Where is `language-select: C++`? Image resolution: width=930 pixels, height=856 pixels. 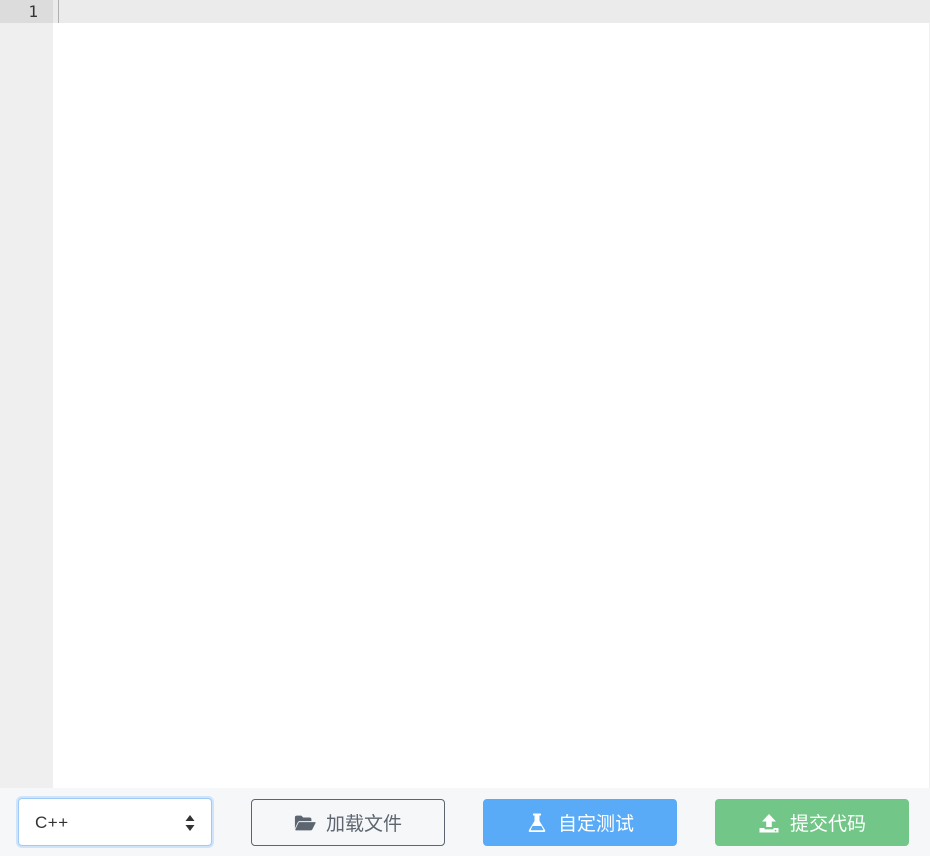
language-select: C++ is located at coordinates (115, 822).